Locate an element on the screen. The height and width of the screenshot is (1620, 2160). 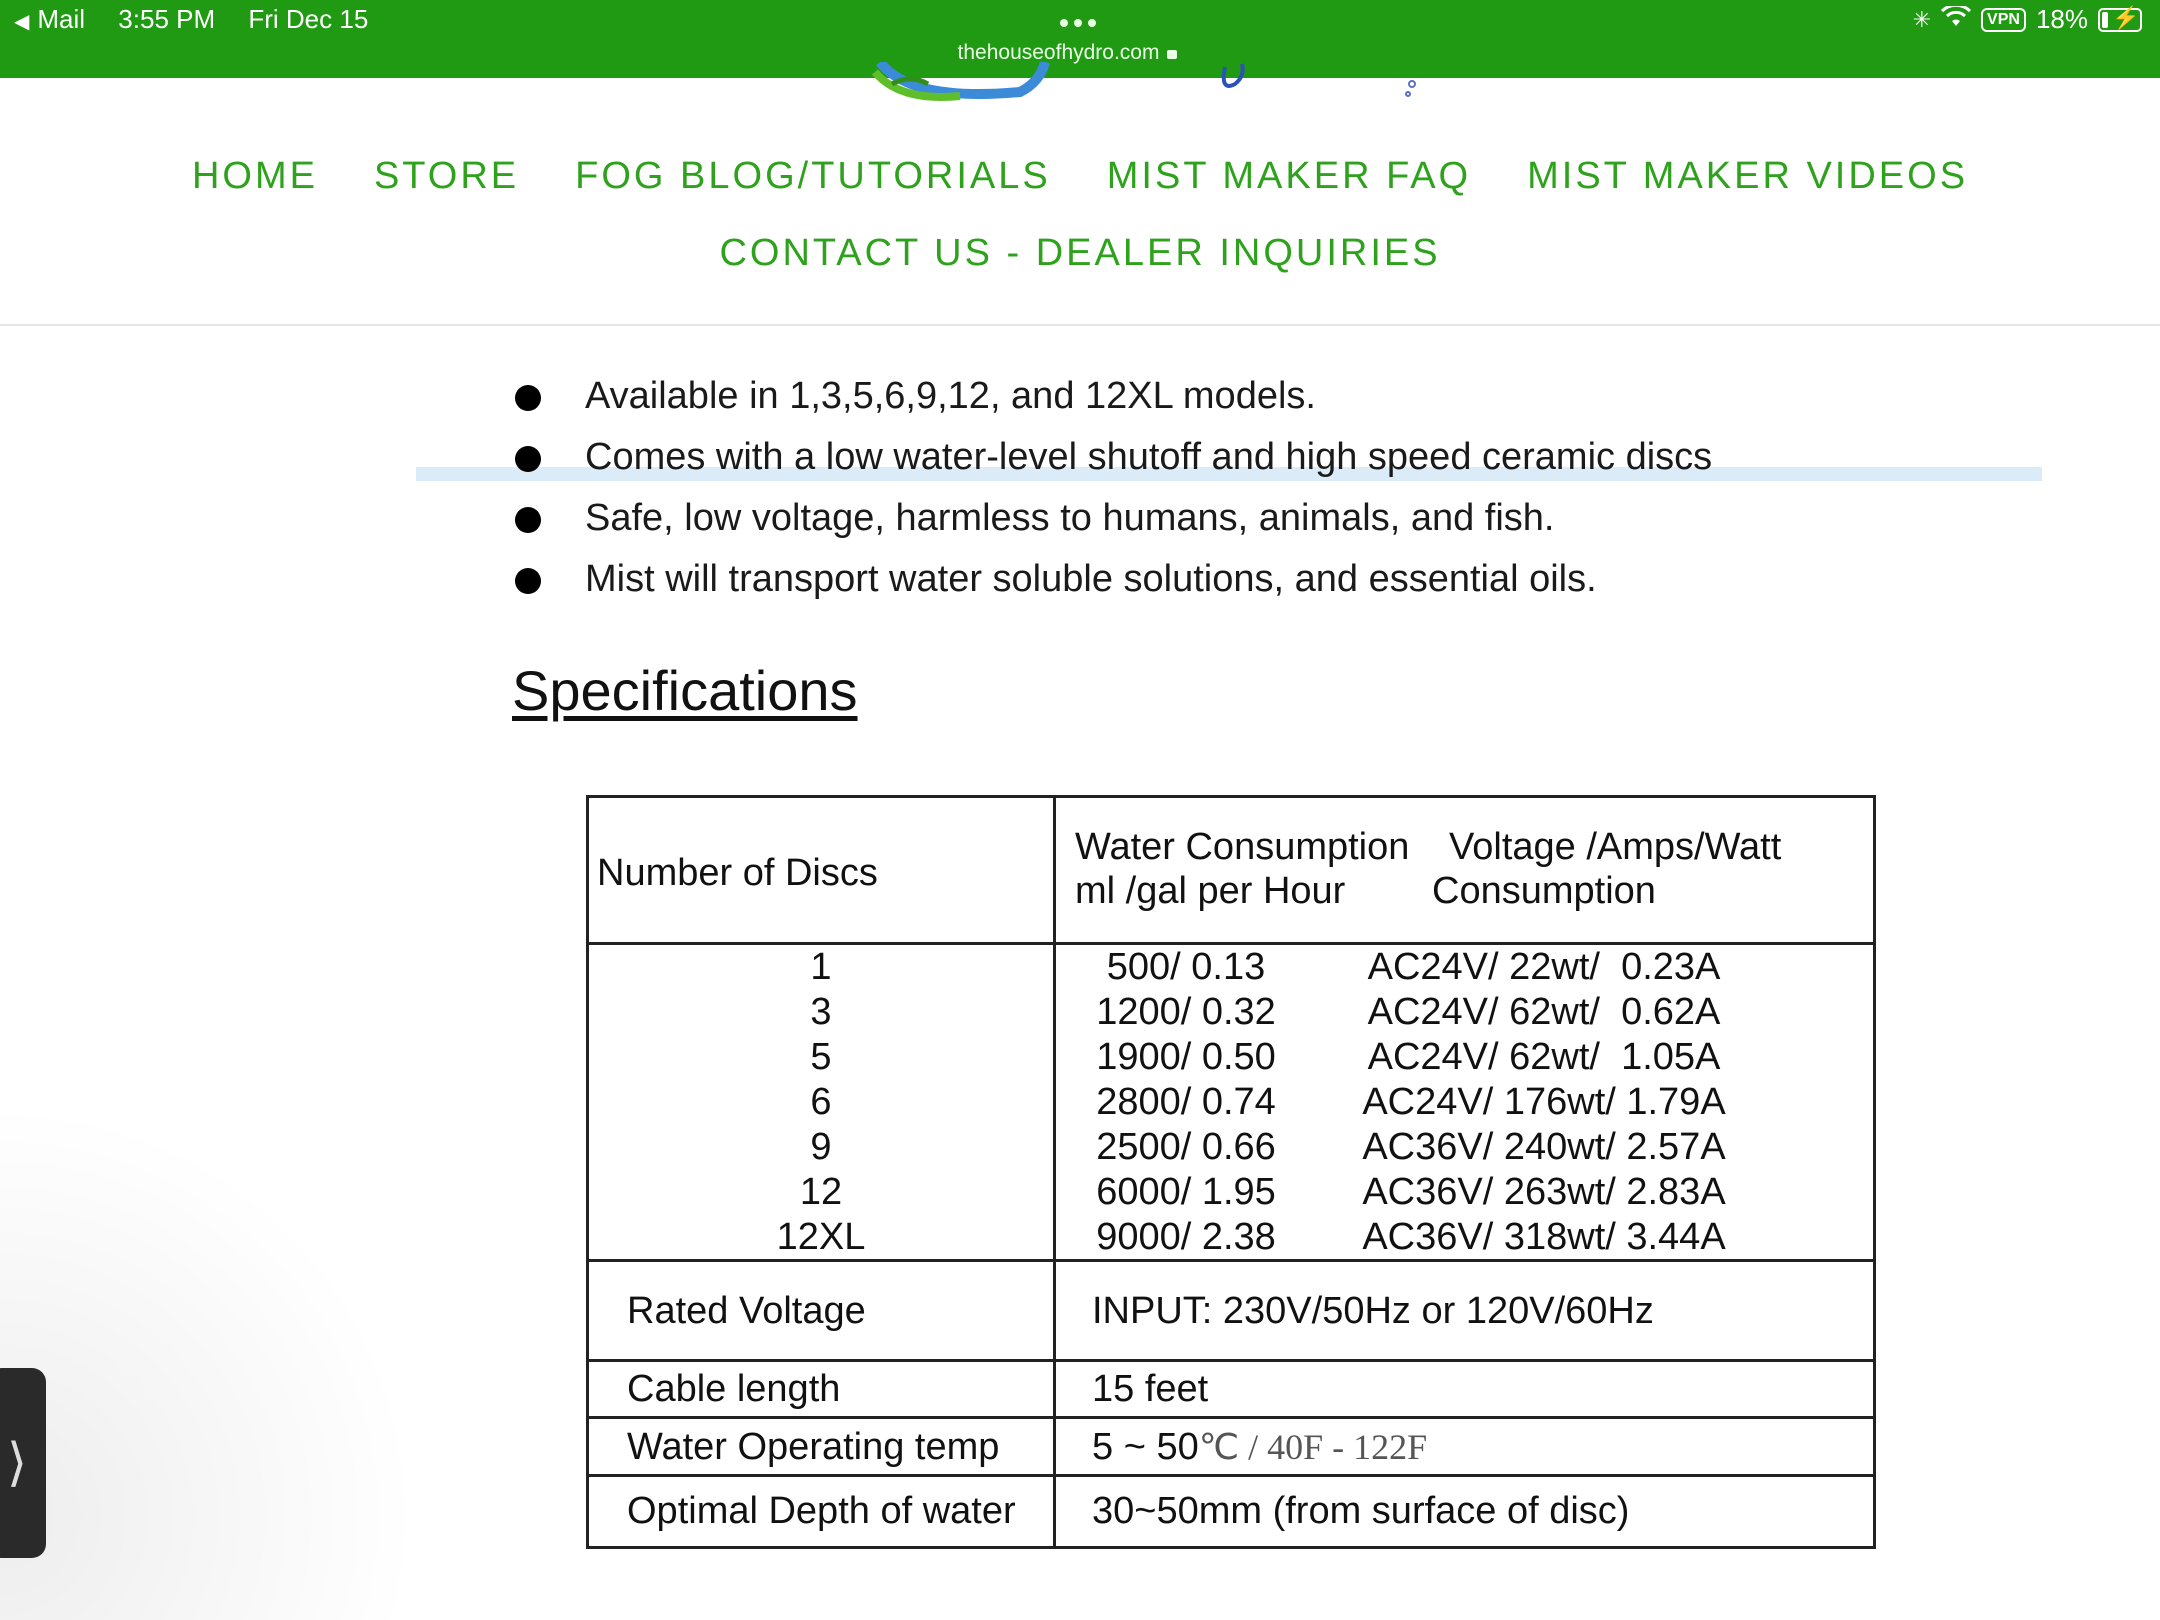
header-power-line1: Voltage /Amps/Watt is located at coordinates (1615, 847).